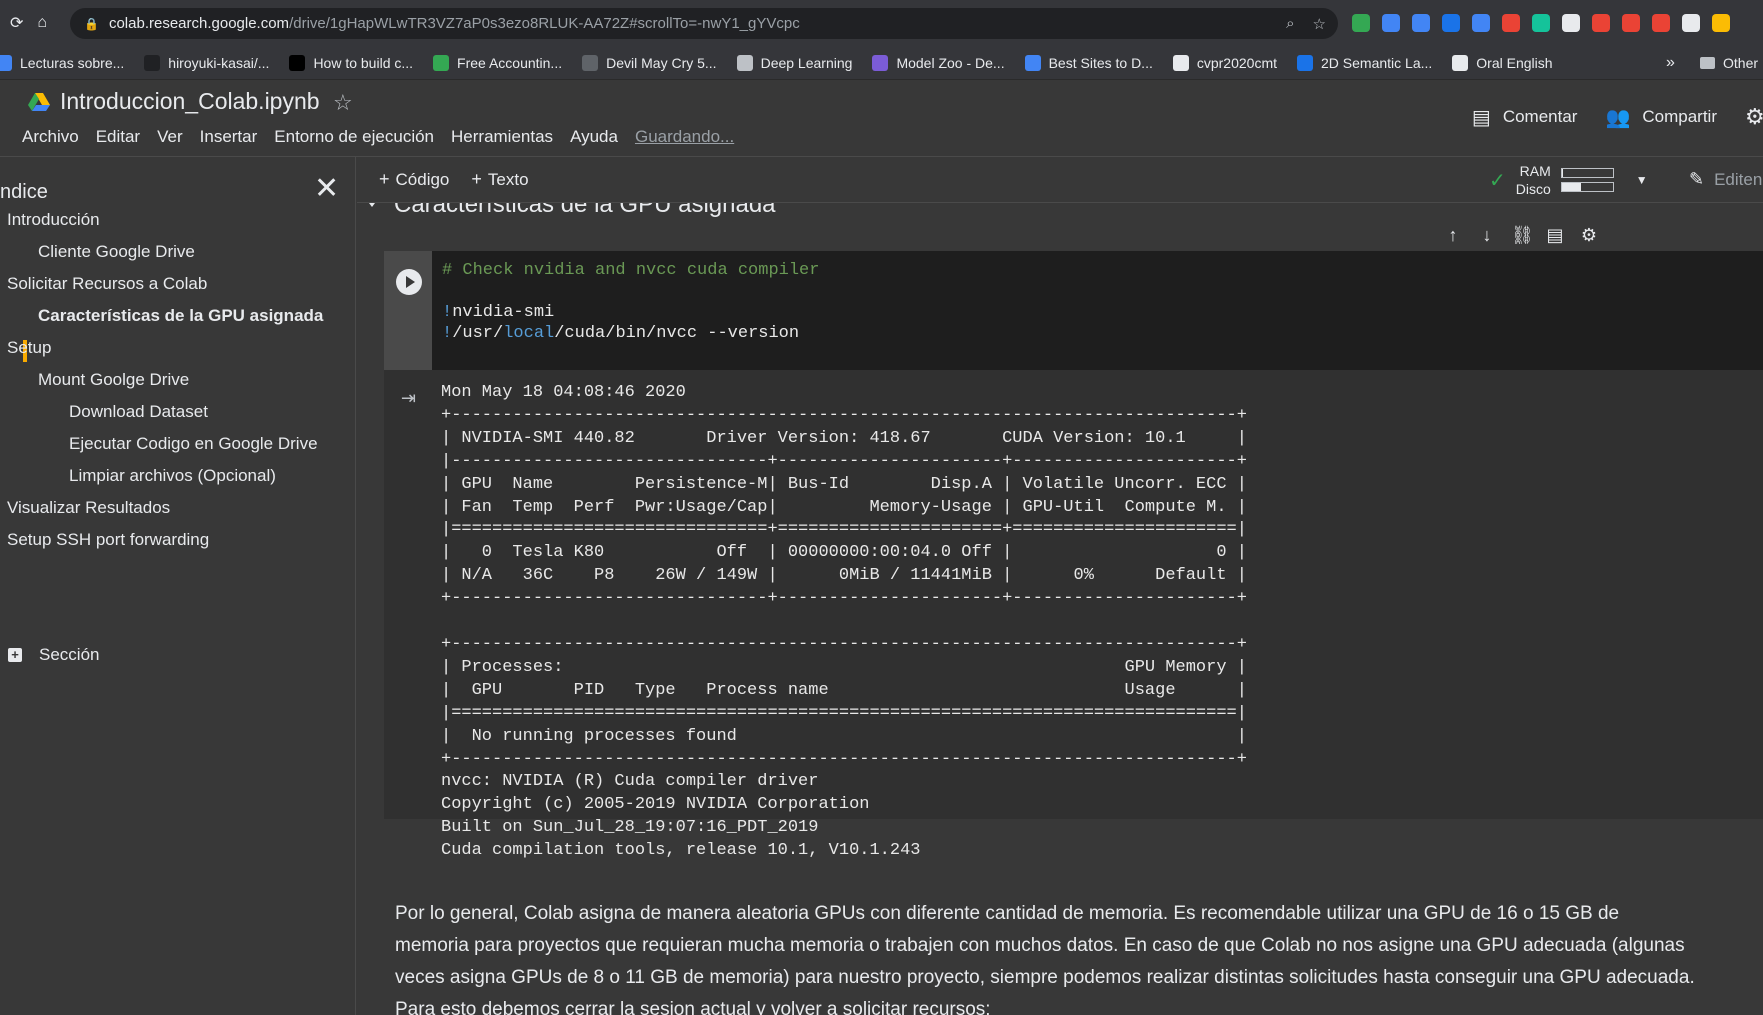 The width and height of the screenshot is (1763, 1015). What do you see at coordinates (42, 23) in the screenshot?
I see `home-icon: ⌂` at bounding box center [42, 23].